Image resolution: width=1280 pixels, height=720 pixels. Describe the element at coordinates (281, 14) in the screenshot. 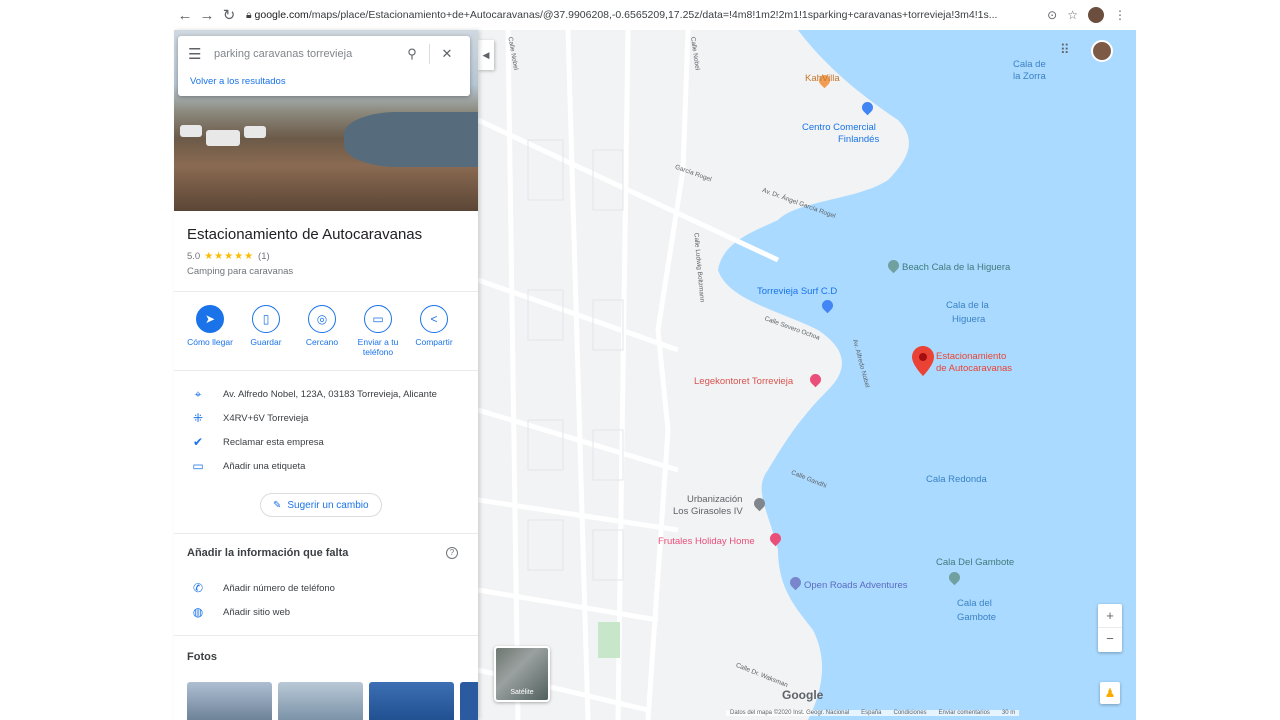

I see `url-domain: google.com` at that location.